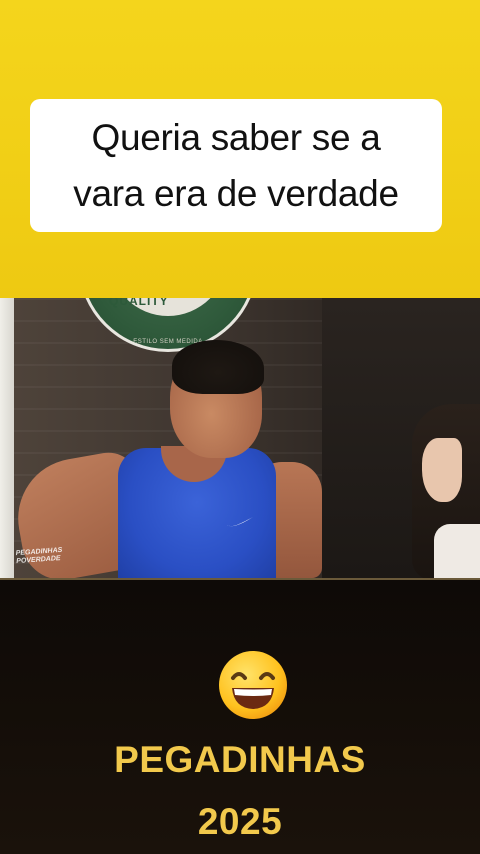 This screenshot has height=854, width=480. Describe the element at coordinates (240, 522) in the screenshot. I see `nike-swoosh-icon` at that location.